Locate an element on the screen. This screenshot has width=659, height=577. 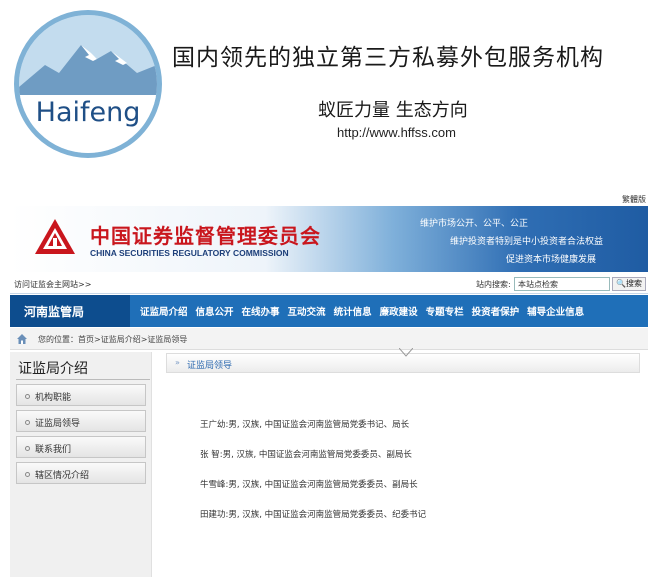
commission-name-cn: 中国证券监督管理委员会 is located at coordinates (205, 236).